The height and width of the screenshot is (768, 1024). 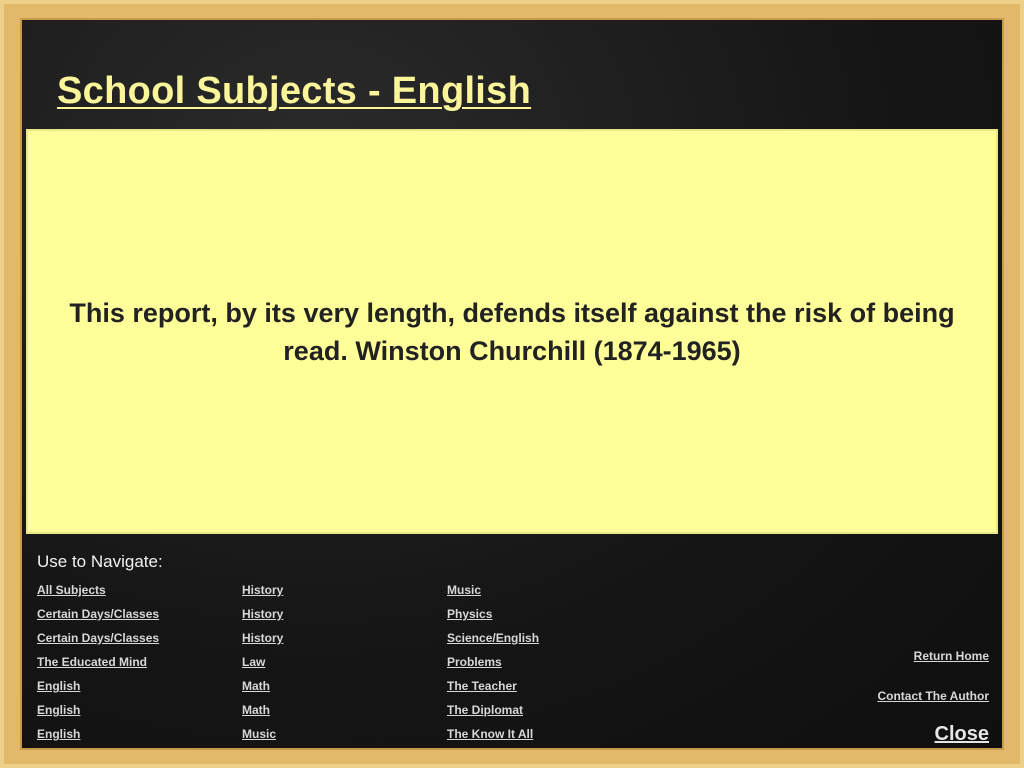 I want to click on nav-link-the-diplomat: The Diplomat, so click(x=485, y=710).